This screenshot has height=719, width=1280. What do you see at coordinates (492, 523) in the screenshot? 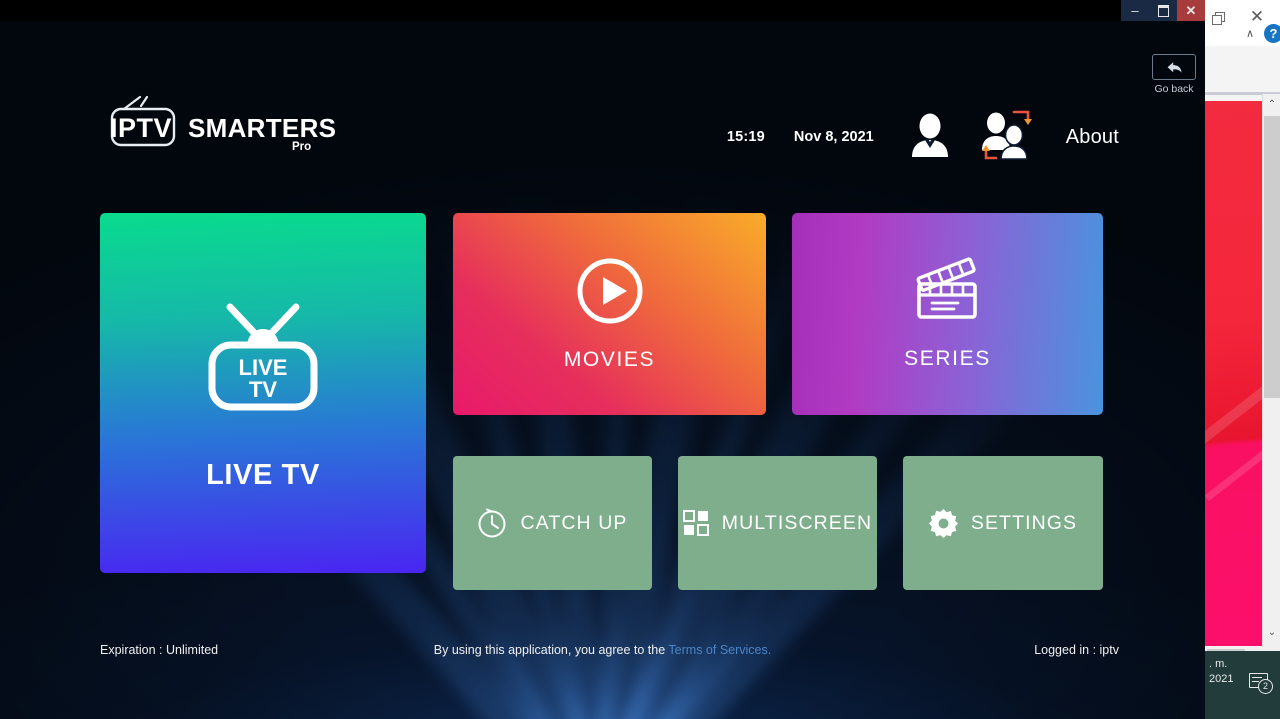
I see `clock-icon` at bounding box center [492, 523].